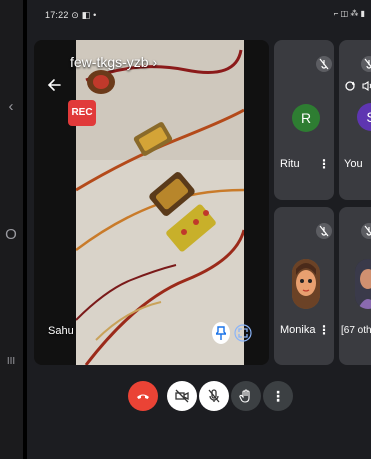 The width and height of the screenshot is (371, 459). I want to click on hand-icon, so click(244, 396).